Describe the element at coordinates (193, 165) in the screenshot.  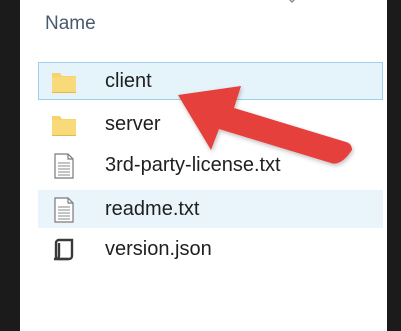
I see `file-name-label: 3rd-party-license.txt` at that location.